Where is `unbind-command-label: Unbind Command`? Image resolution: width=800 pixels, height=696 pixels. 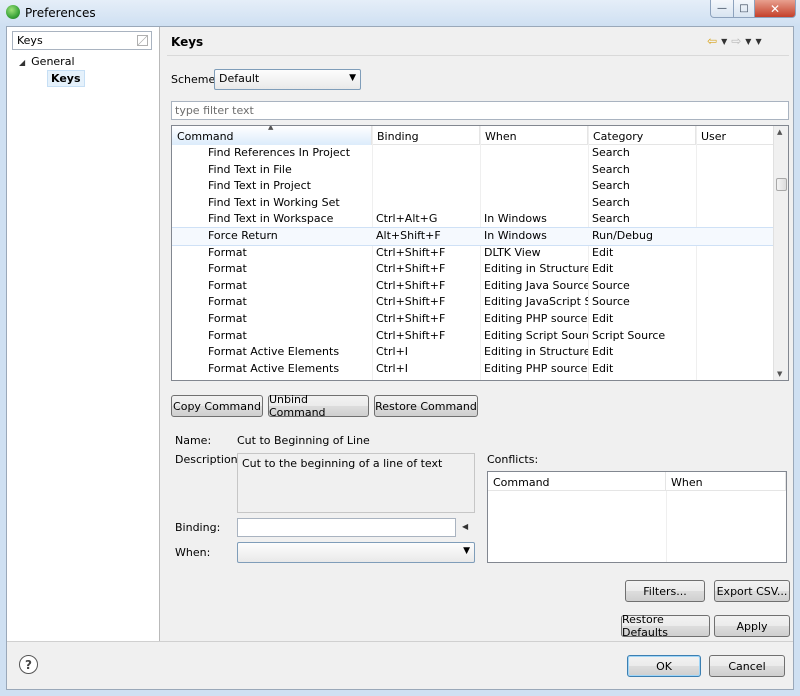
unbind-command-label: Unbind Command is located at coordinates (297, 406).